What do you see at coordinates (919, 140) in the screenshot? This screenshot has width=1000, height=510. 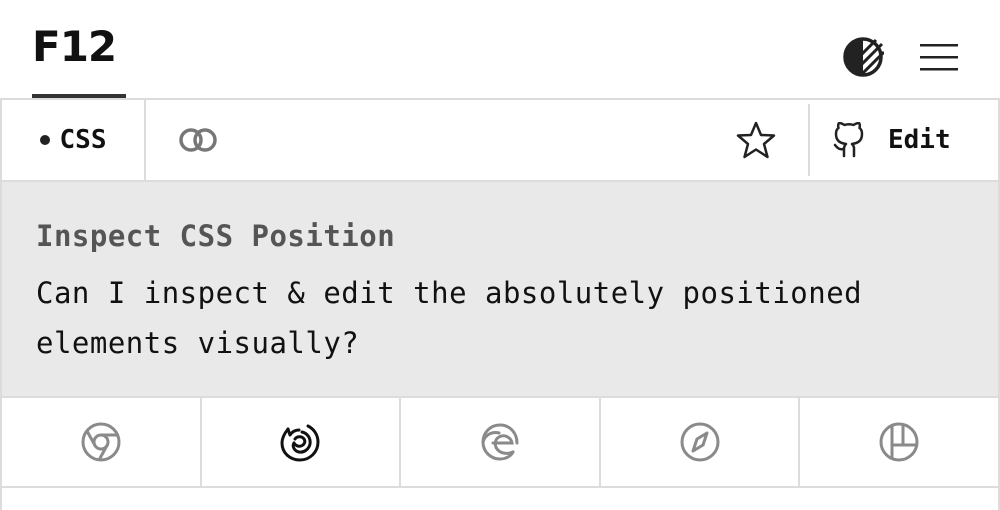 I see `edit-label: Edit` at bounding box center [919, 140].